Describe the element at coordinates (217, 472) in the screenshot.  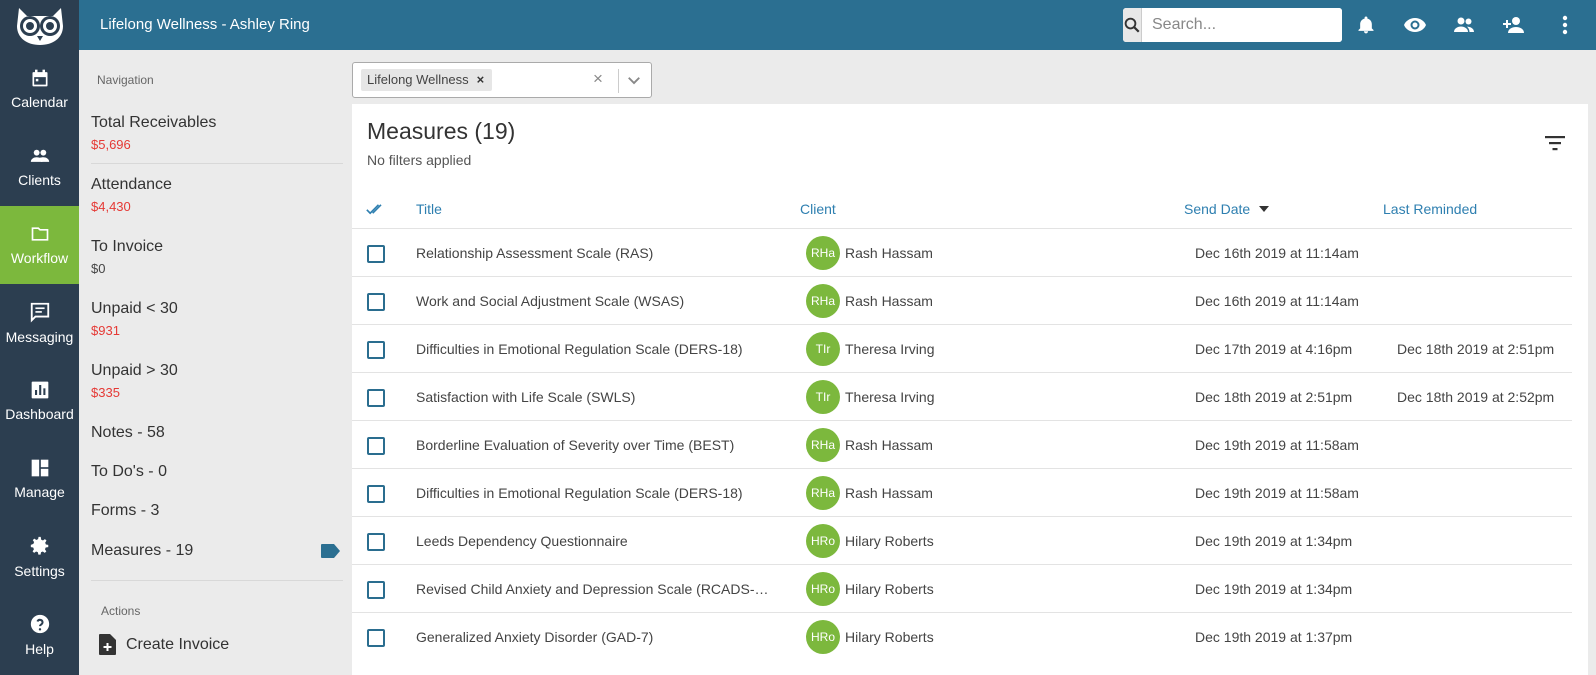
I see `nav-item-todos: To Do's - 0` at that location.